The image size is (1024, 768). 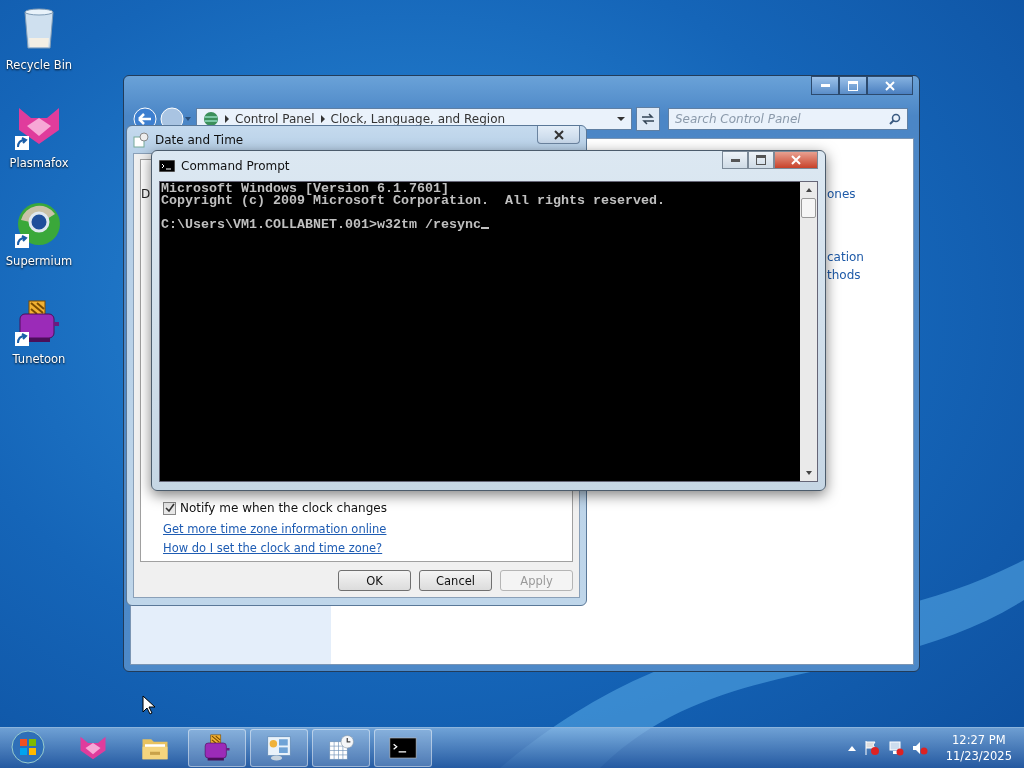 I want to click on console-line: Microsoft Windows [Version 6.1.7601], so click(x=305, y=189).